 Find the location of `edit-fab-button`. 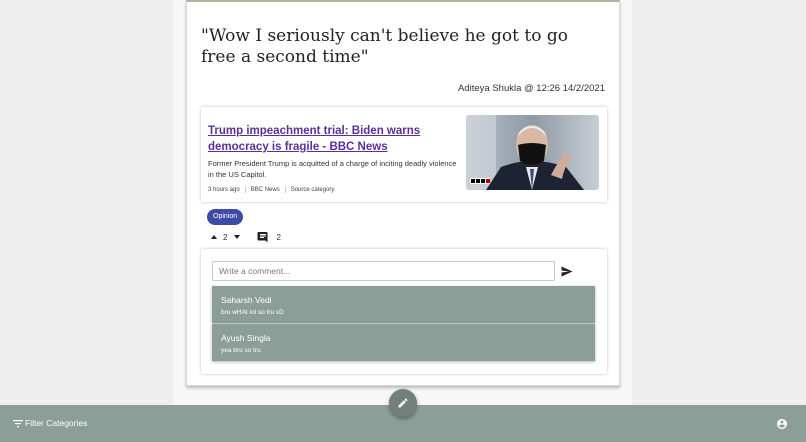

edit-fab-button is located at coordinates (403, 403).